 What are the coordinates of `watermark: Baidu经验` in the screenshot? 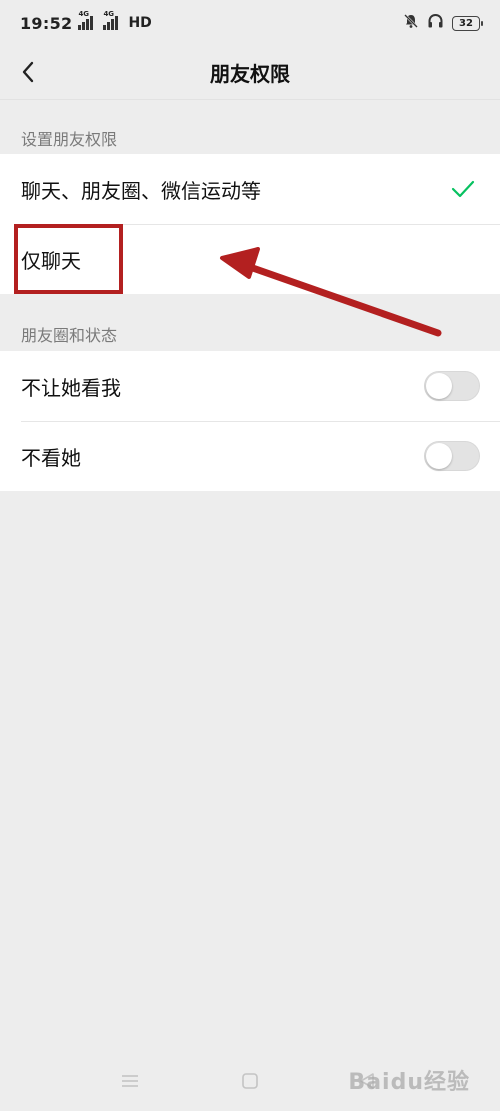 It's located at (409, 1082).